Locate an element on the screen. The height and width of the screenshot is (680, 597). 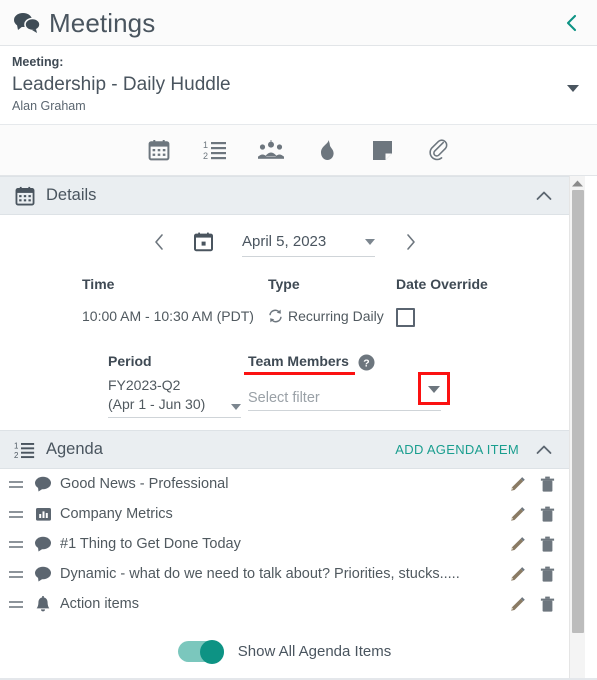
chevron-left-icon is located at coordinates (572, 23).